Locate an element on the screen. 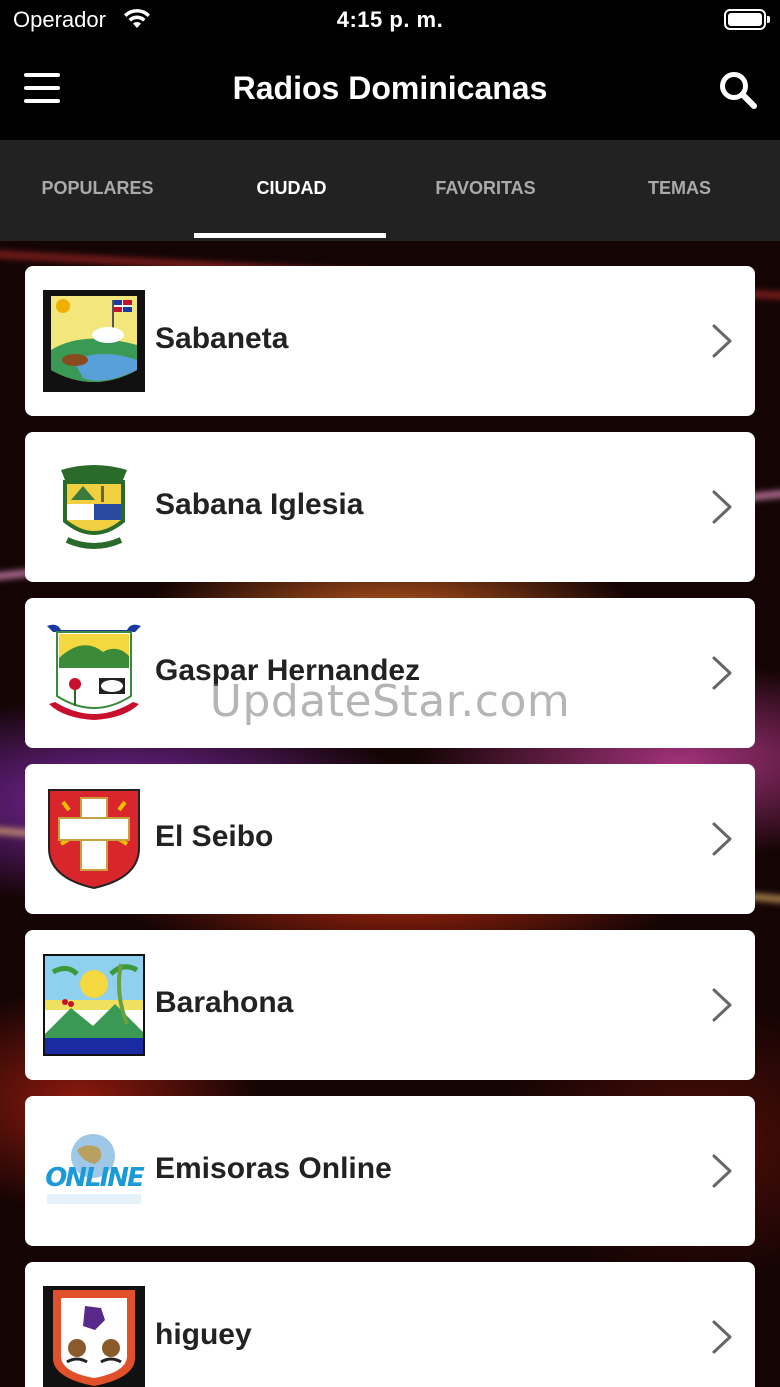 This screenshot has width=780, height=1387. battery-icon is located at coordinates (747, 19).